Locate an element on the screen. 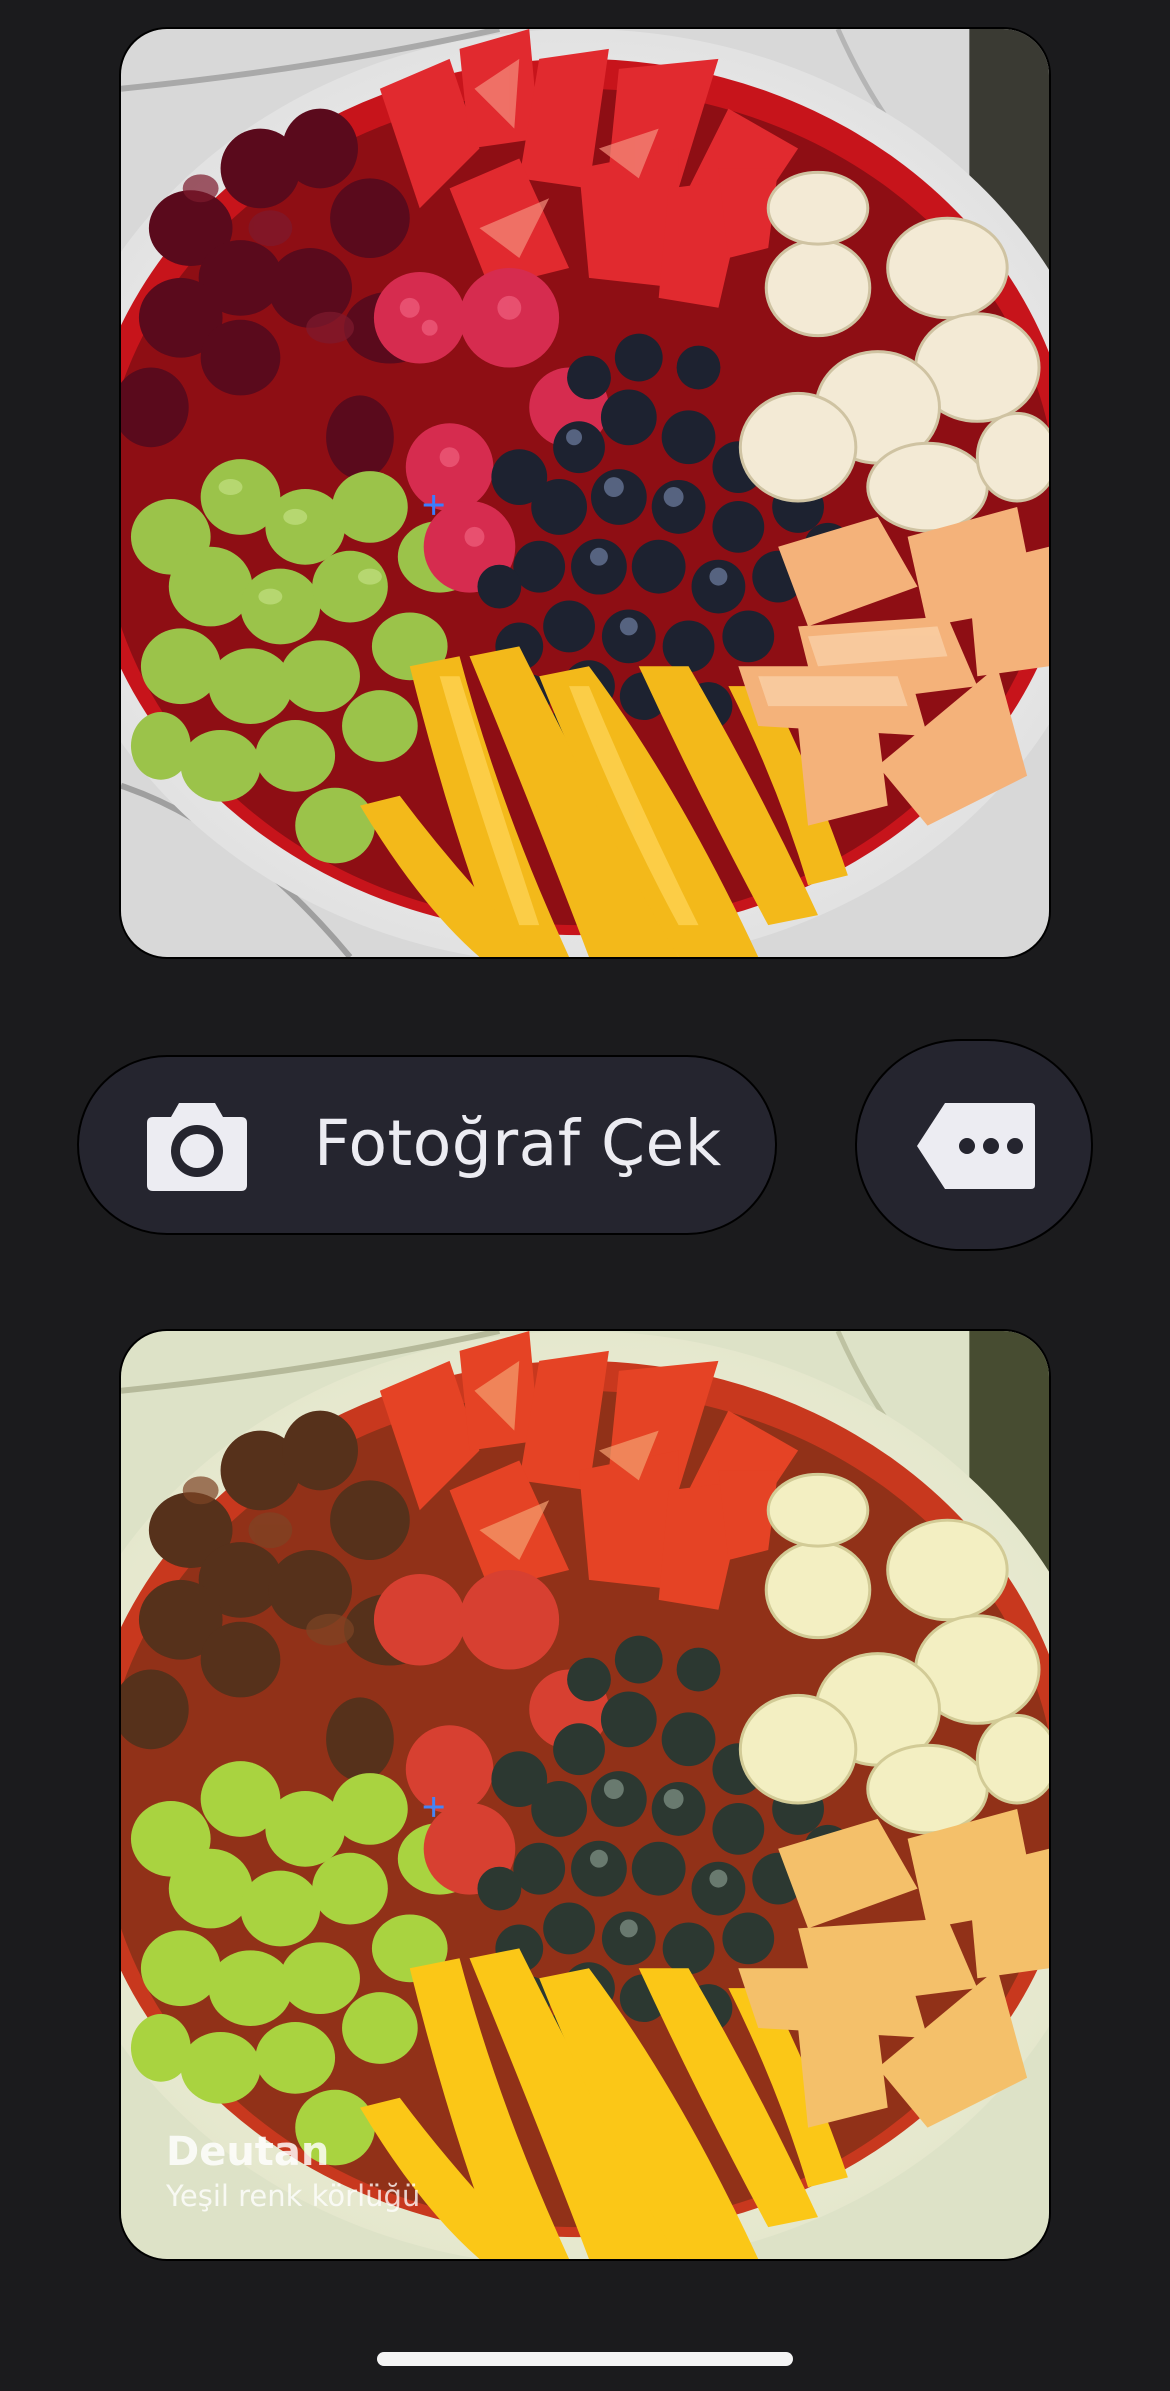 The height and width of the screenshot is (2391, 1170). filter-description: Yeşil renk körlüğü is located at coordinates (293, 2196).